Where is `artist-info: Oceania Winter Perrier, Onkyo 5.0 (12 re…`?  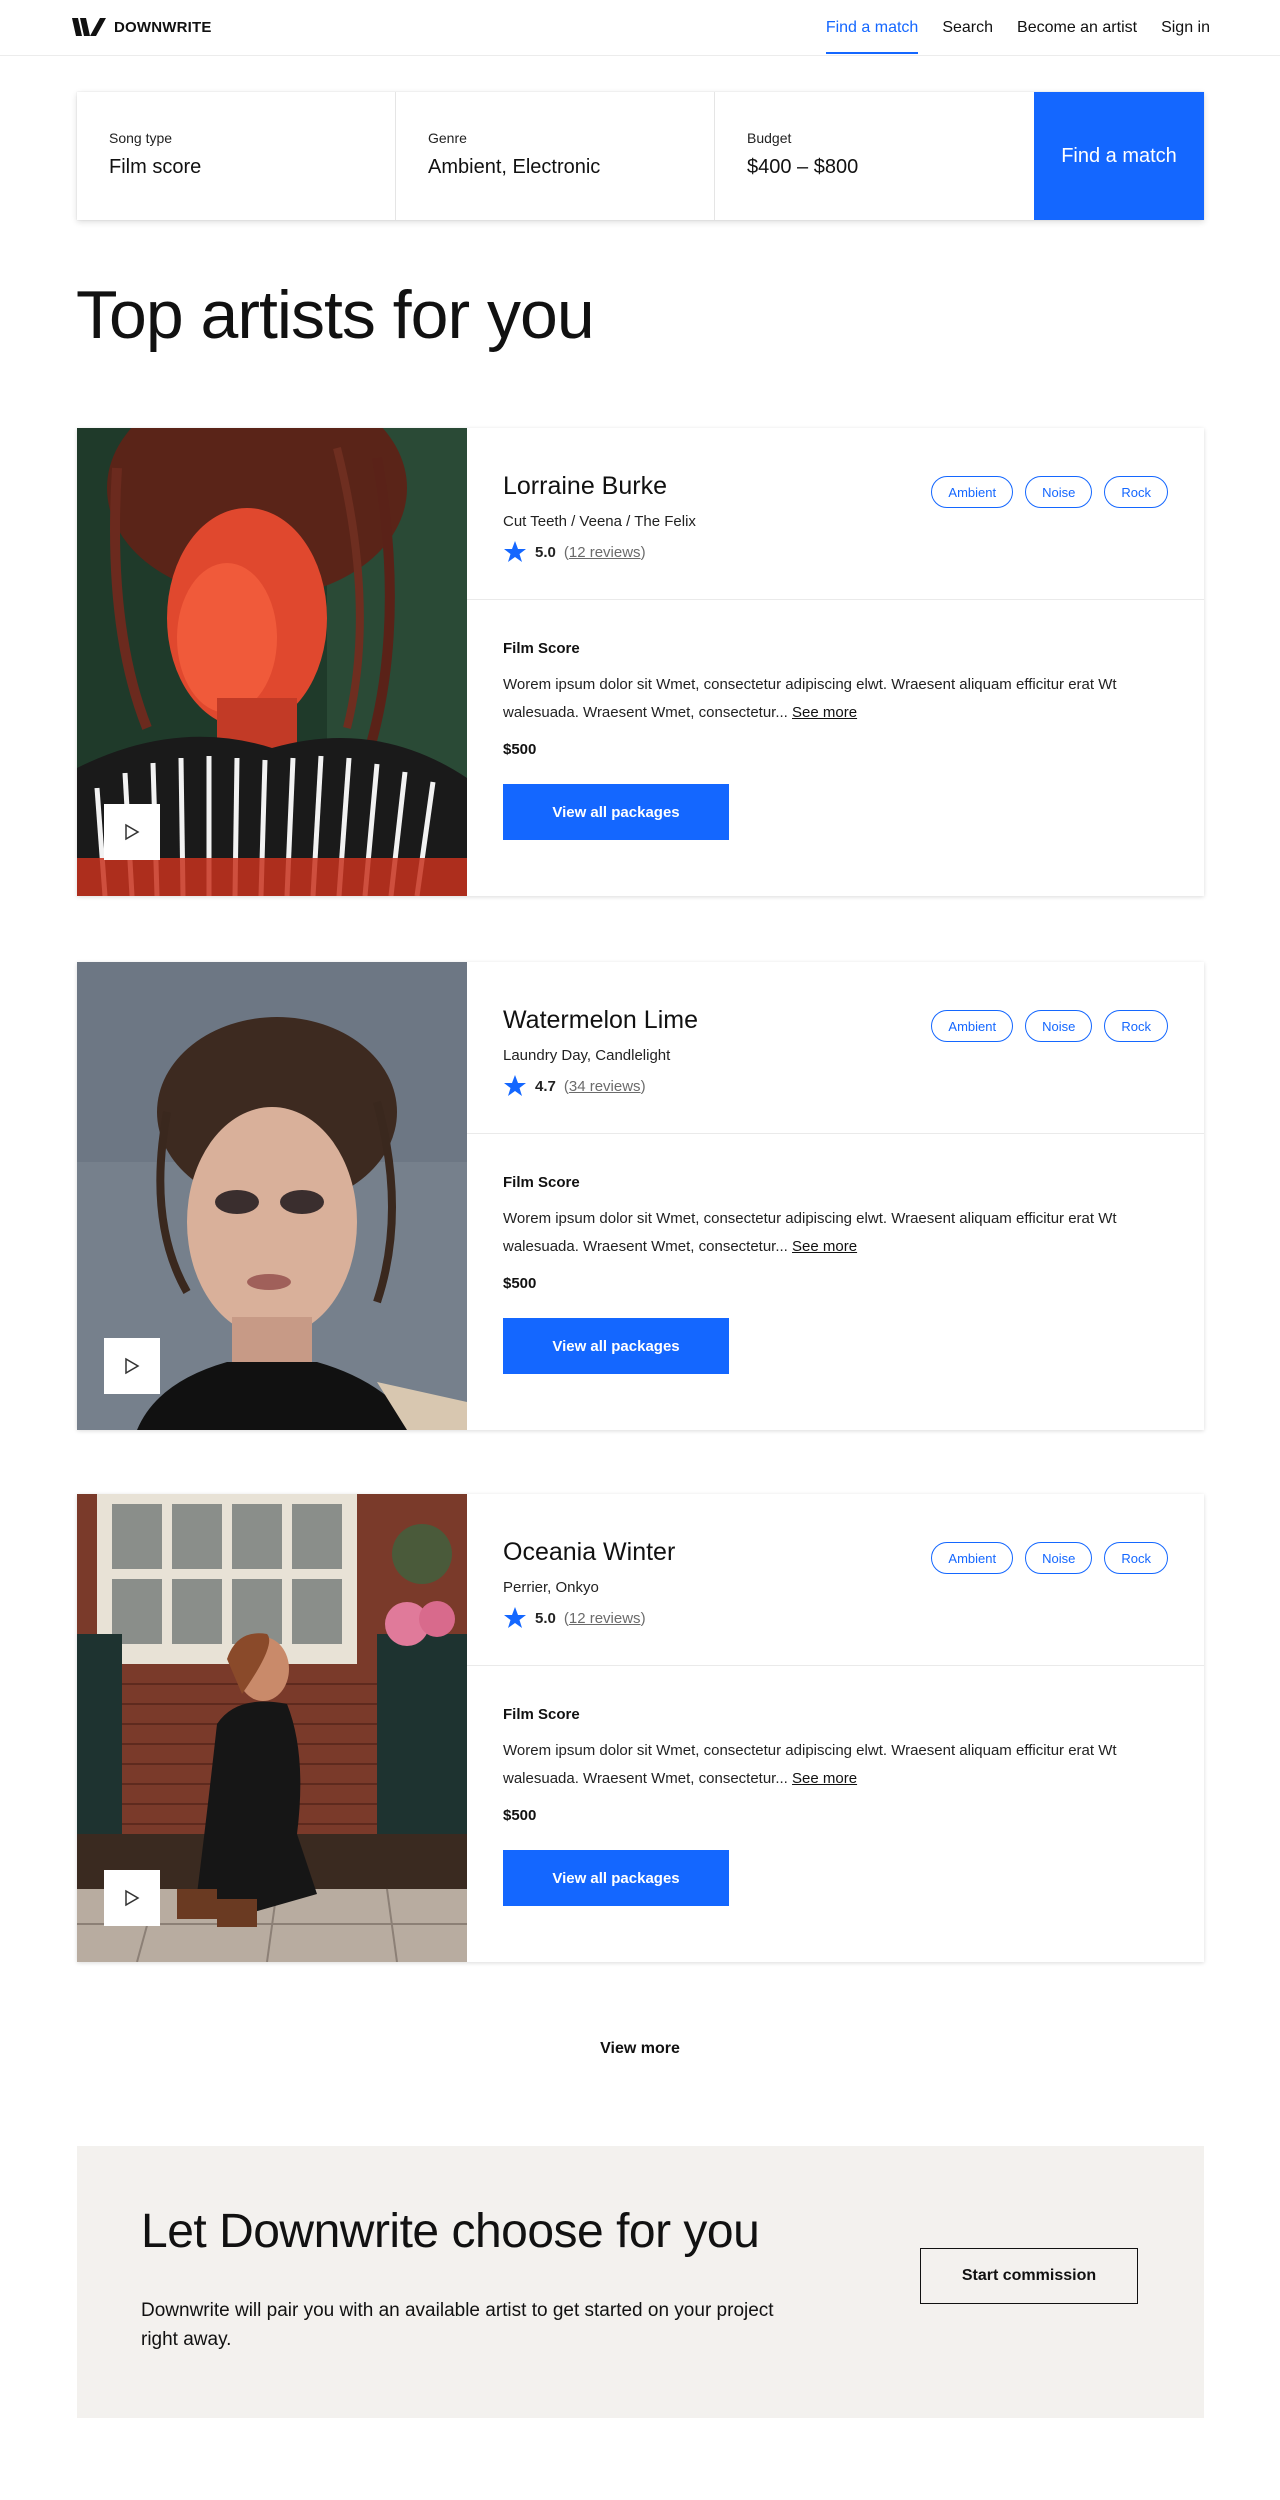 artist-info: Oceania Winter Perrier, Onkyo 5.0 (12 re… is located at coordinates (835, 1580).